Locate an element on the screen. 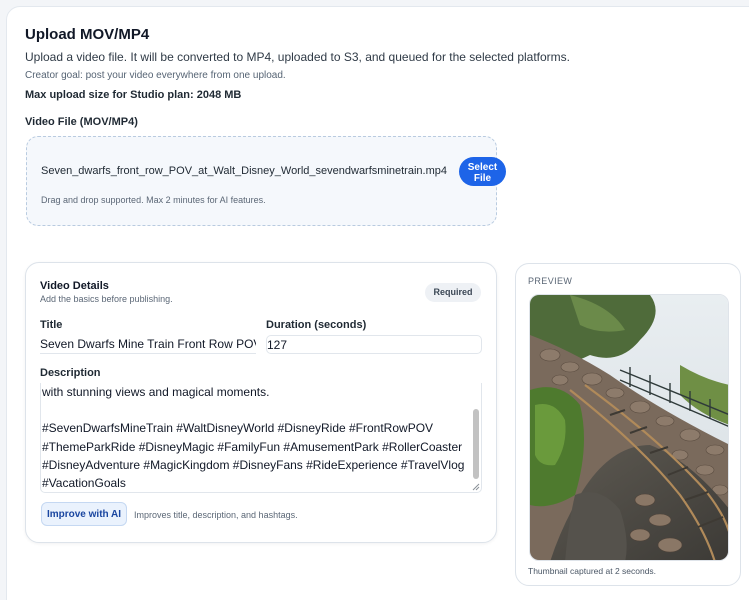  resize-grip-icon is located at coordinates (476, 487).